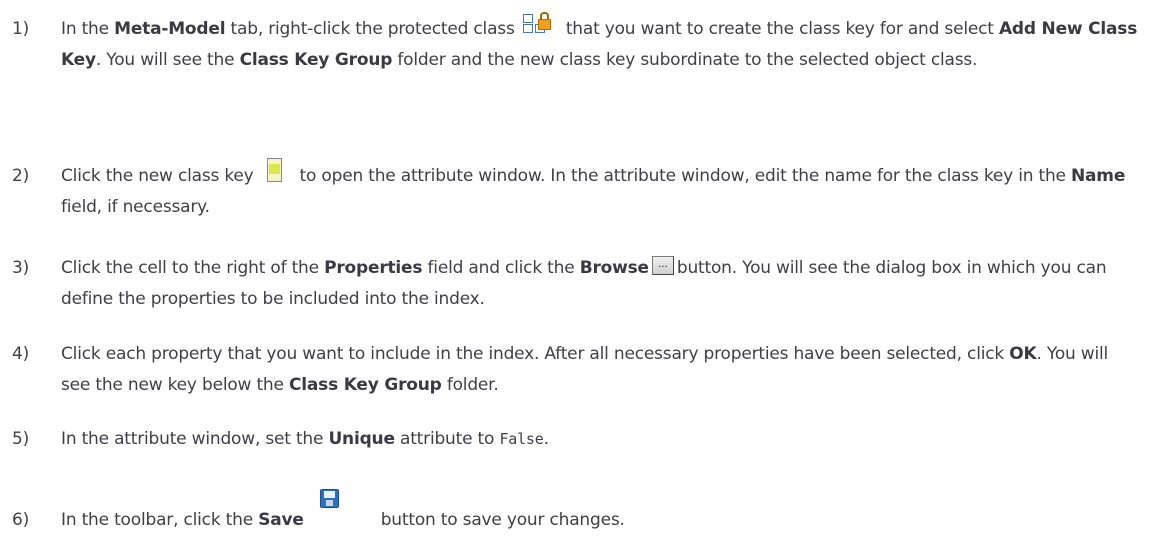 The width and height of the screenshot is (1160, 548). What do you see at coordinates (521, 439) in the screenshot?
I see `false-value: False` at bounding box center [521, 439].